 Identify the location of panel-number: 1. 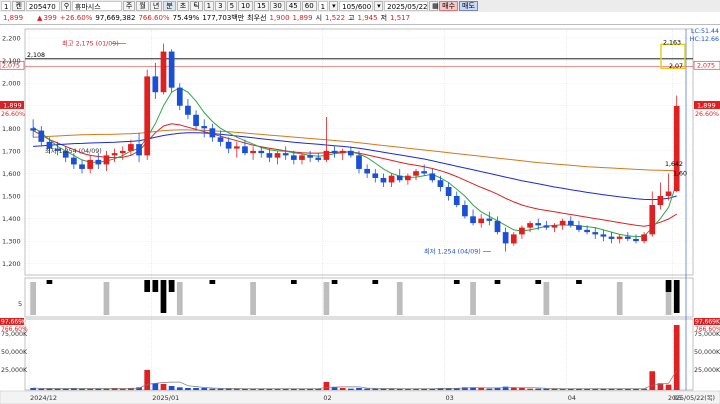
(6, 6).